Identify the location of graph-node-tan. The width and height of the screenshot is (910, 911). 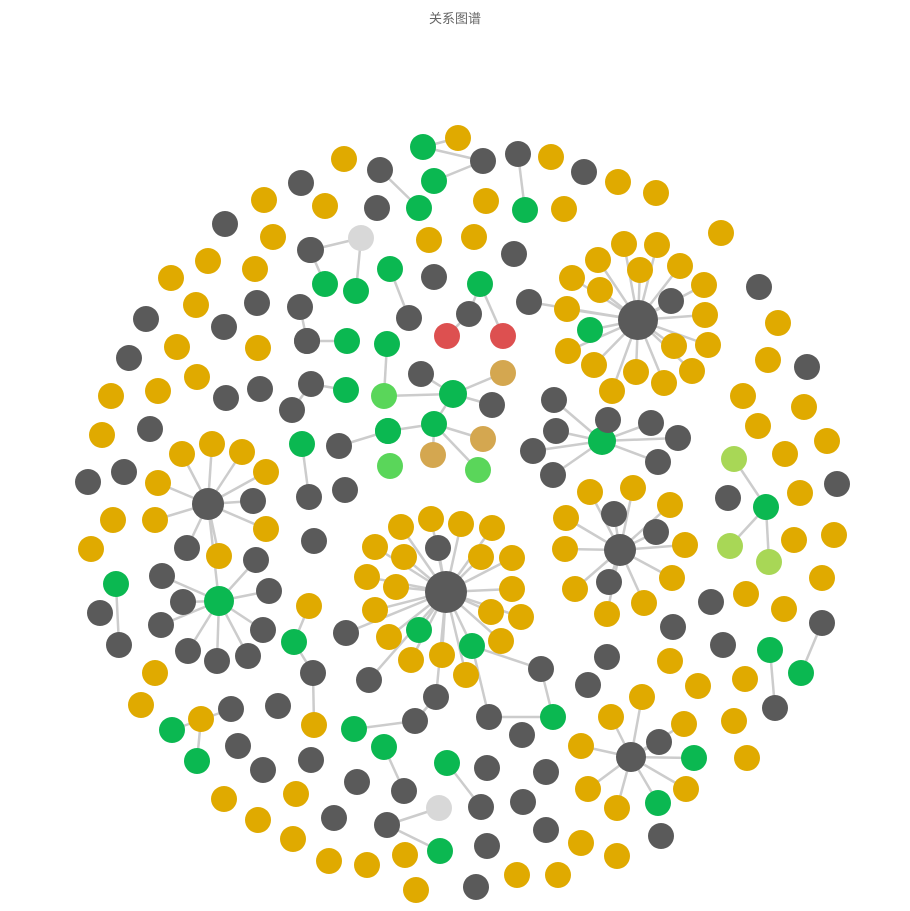
(433, 455).